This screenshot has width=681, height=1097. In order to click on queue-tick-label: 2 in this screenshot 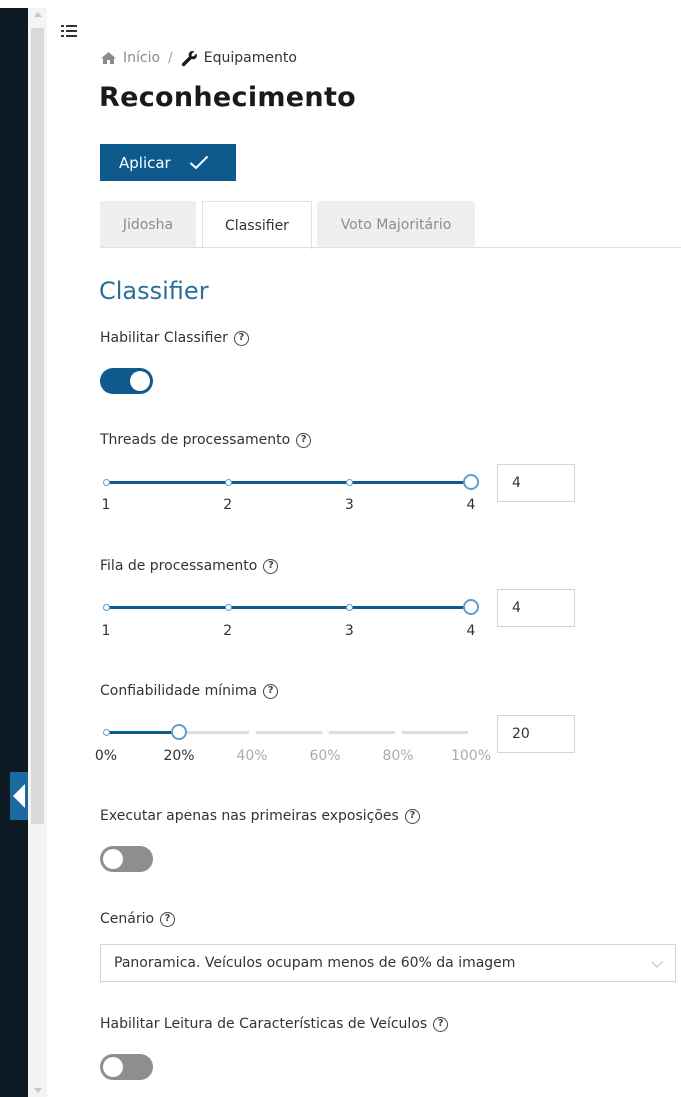, I will do `click(228, 631)`.